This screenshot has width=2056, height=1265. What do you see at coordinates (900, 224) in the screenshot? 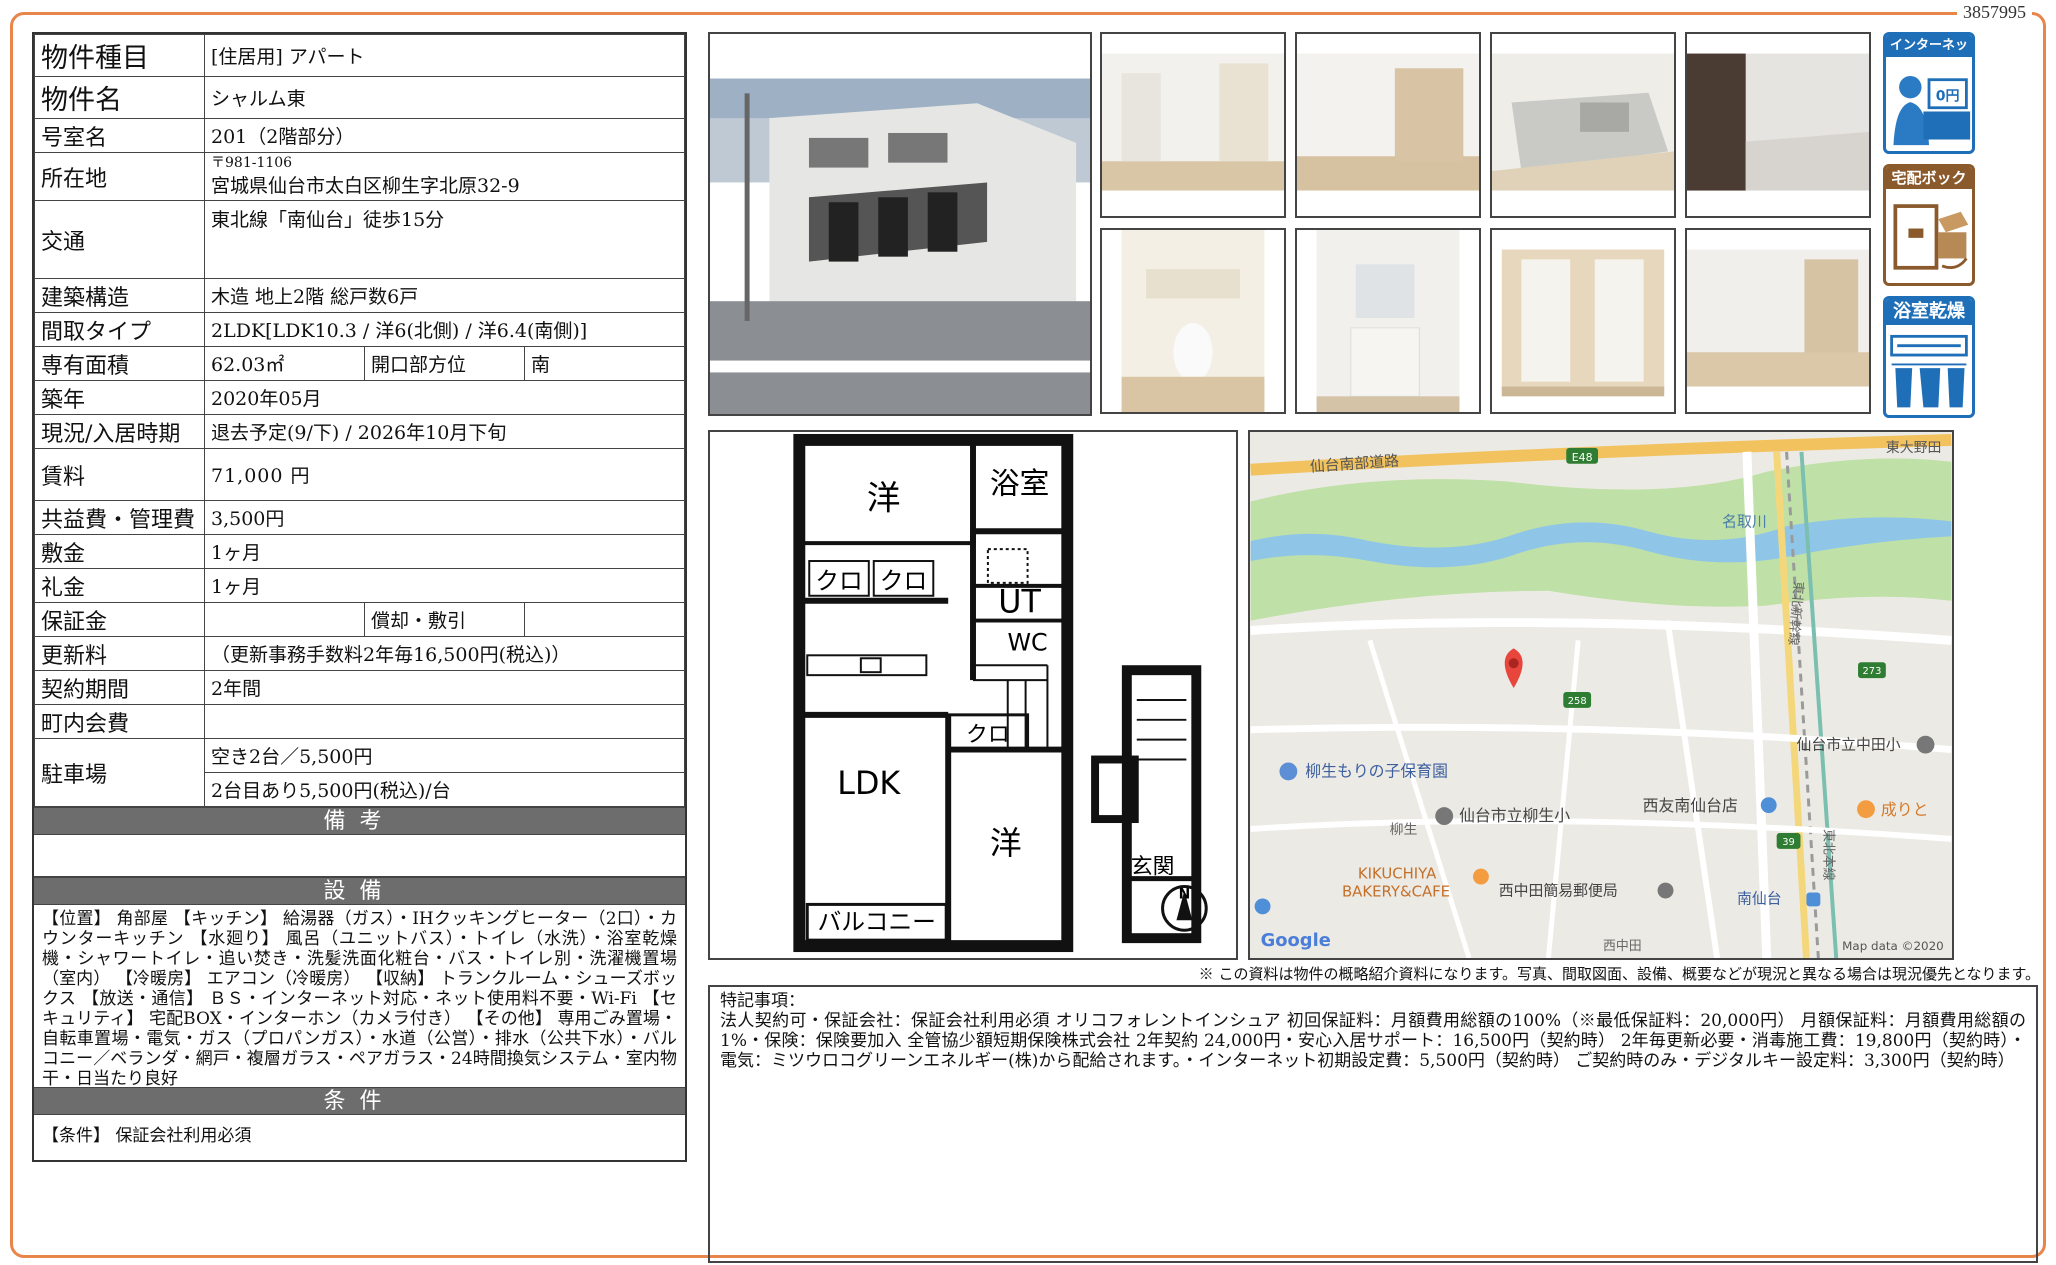
I see `exterior-photo` at bounding box center [900, 224].